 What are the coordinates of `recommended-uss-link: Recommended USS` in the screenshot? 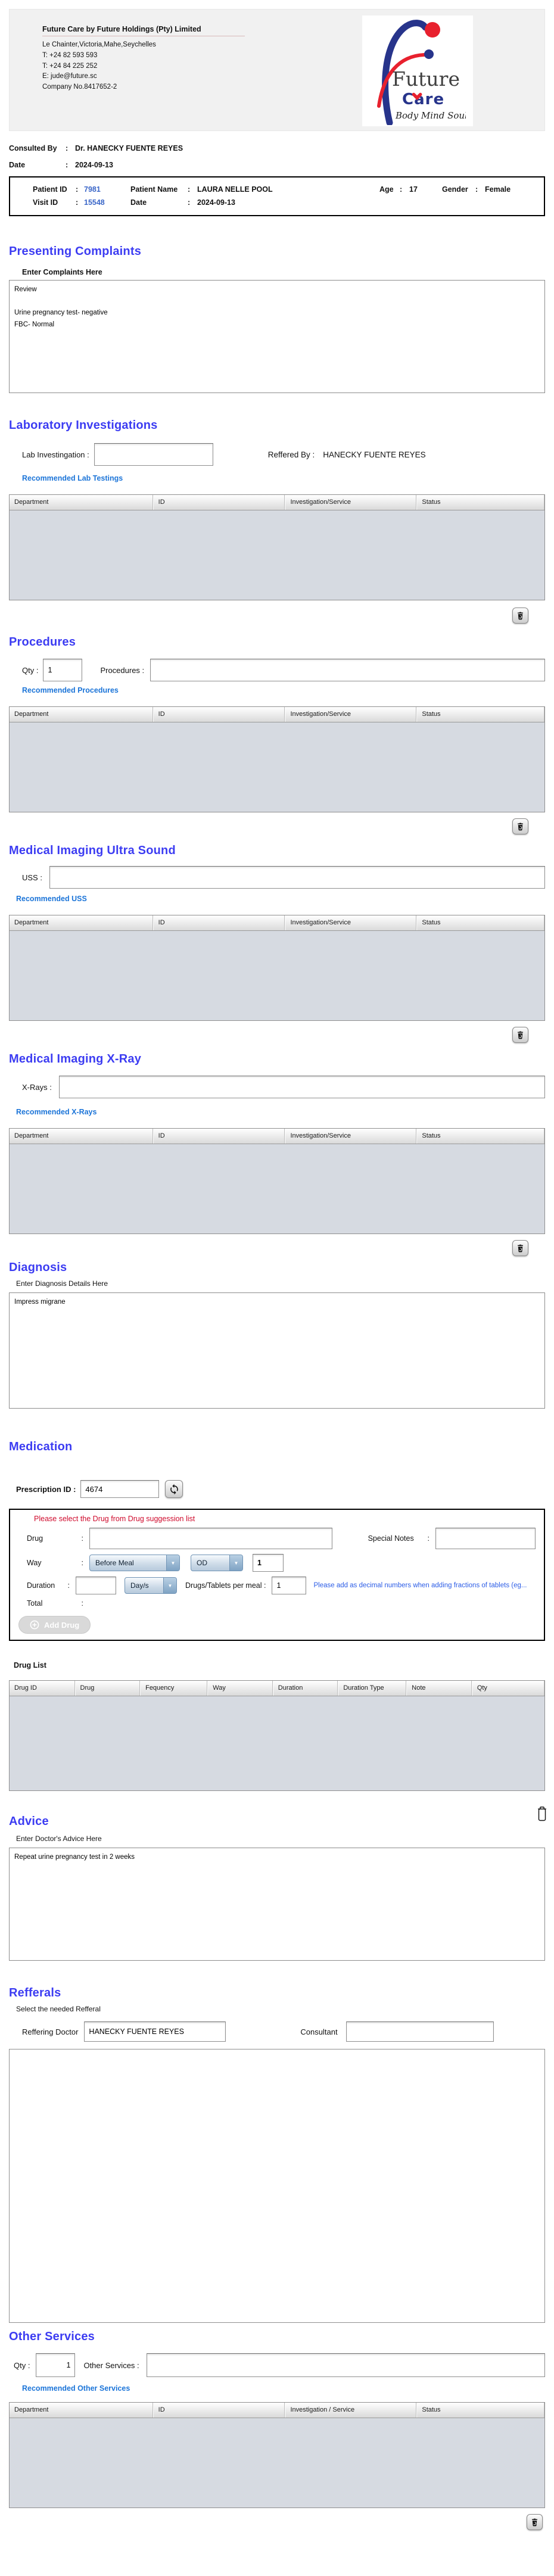 It's located at (280, 899).